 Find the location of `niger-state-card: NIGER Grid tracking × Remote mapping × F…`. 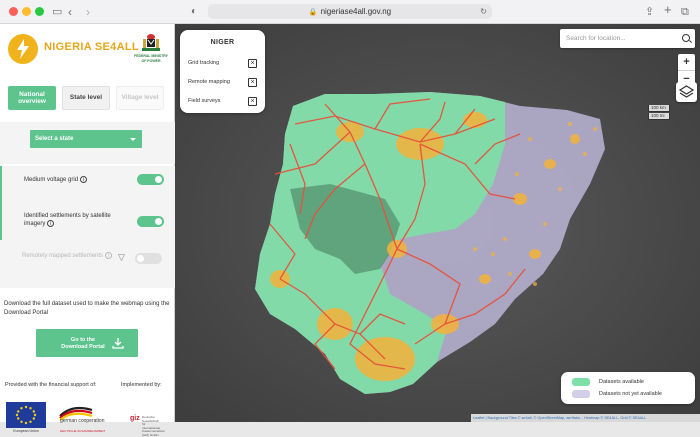

niger-state-card: NIGER Grid tracking × Remote mapping × F… is located at coordinates (222, 71).